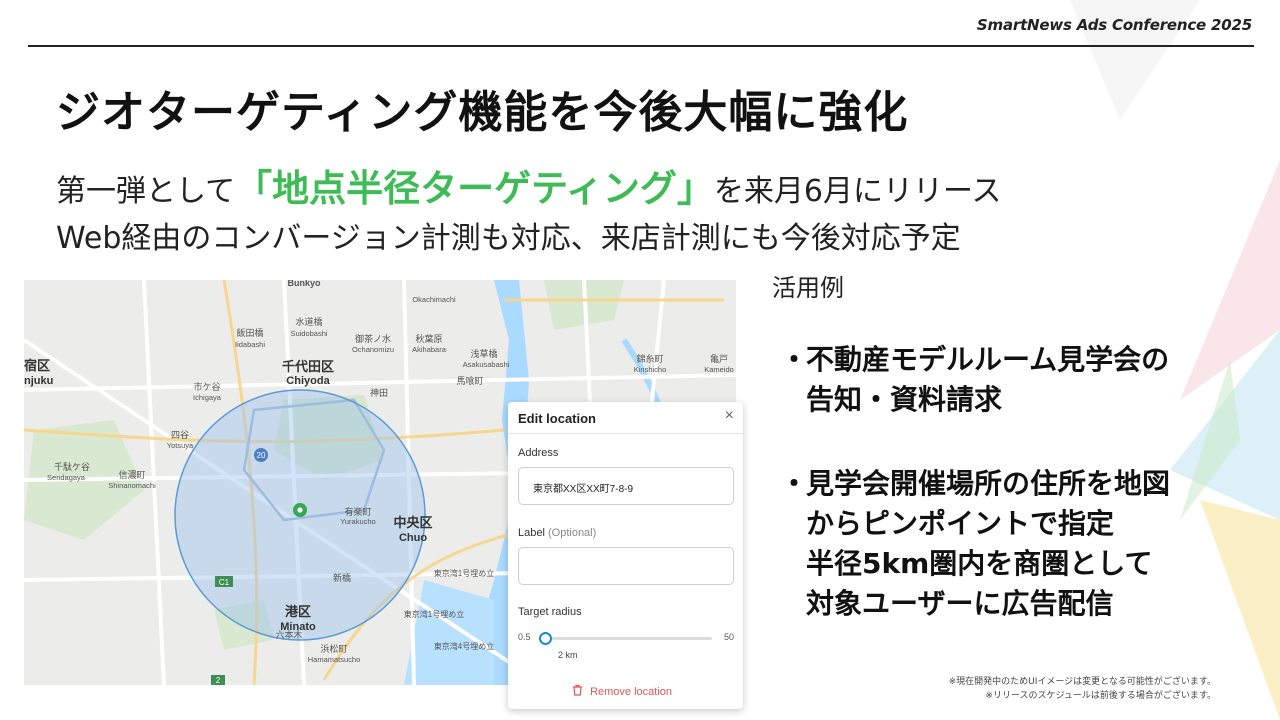 This screenshot has height=720, width=1280. I want to click on map-label-tokyo-bay-2: 東京湾1号埋め立, so click(434, 614).